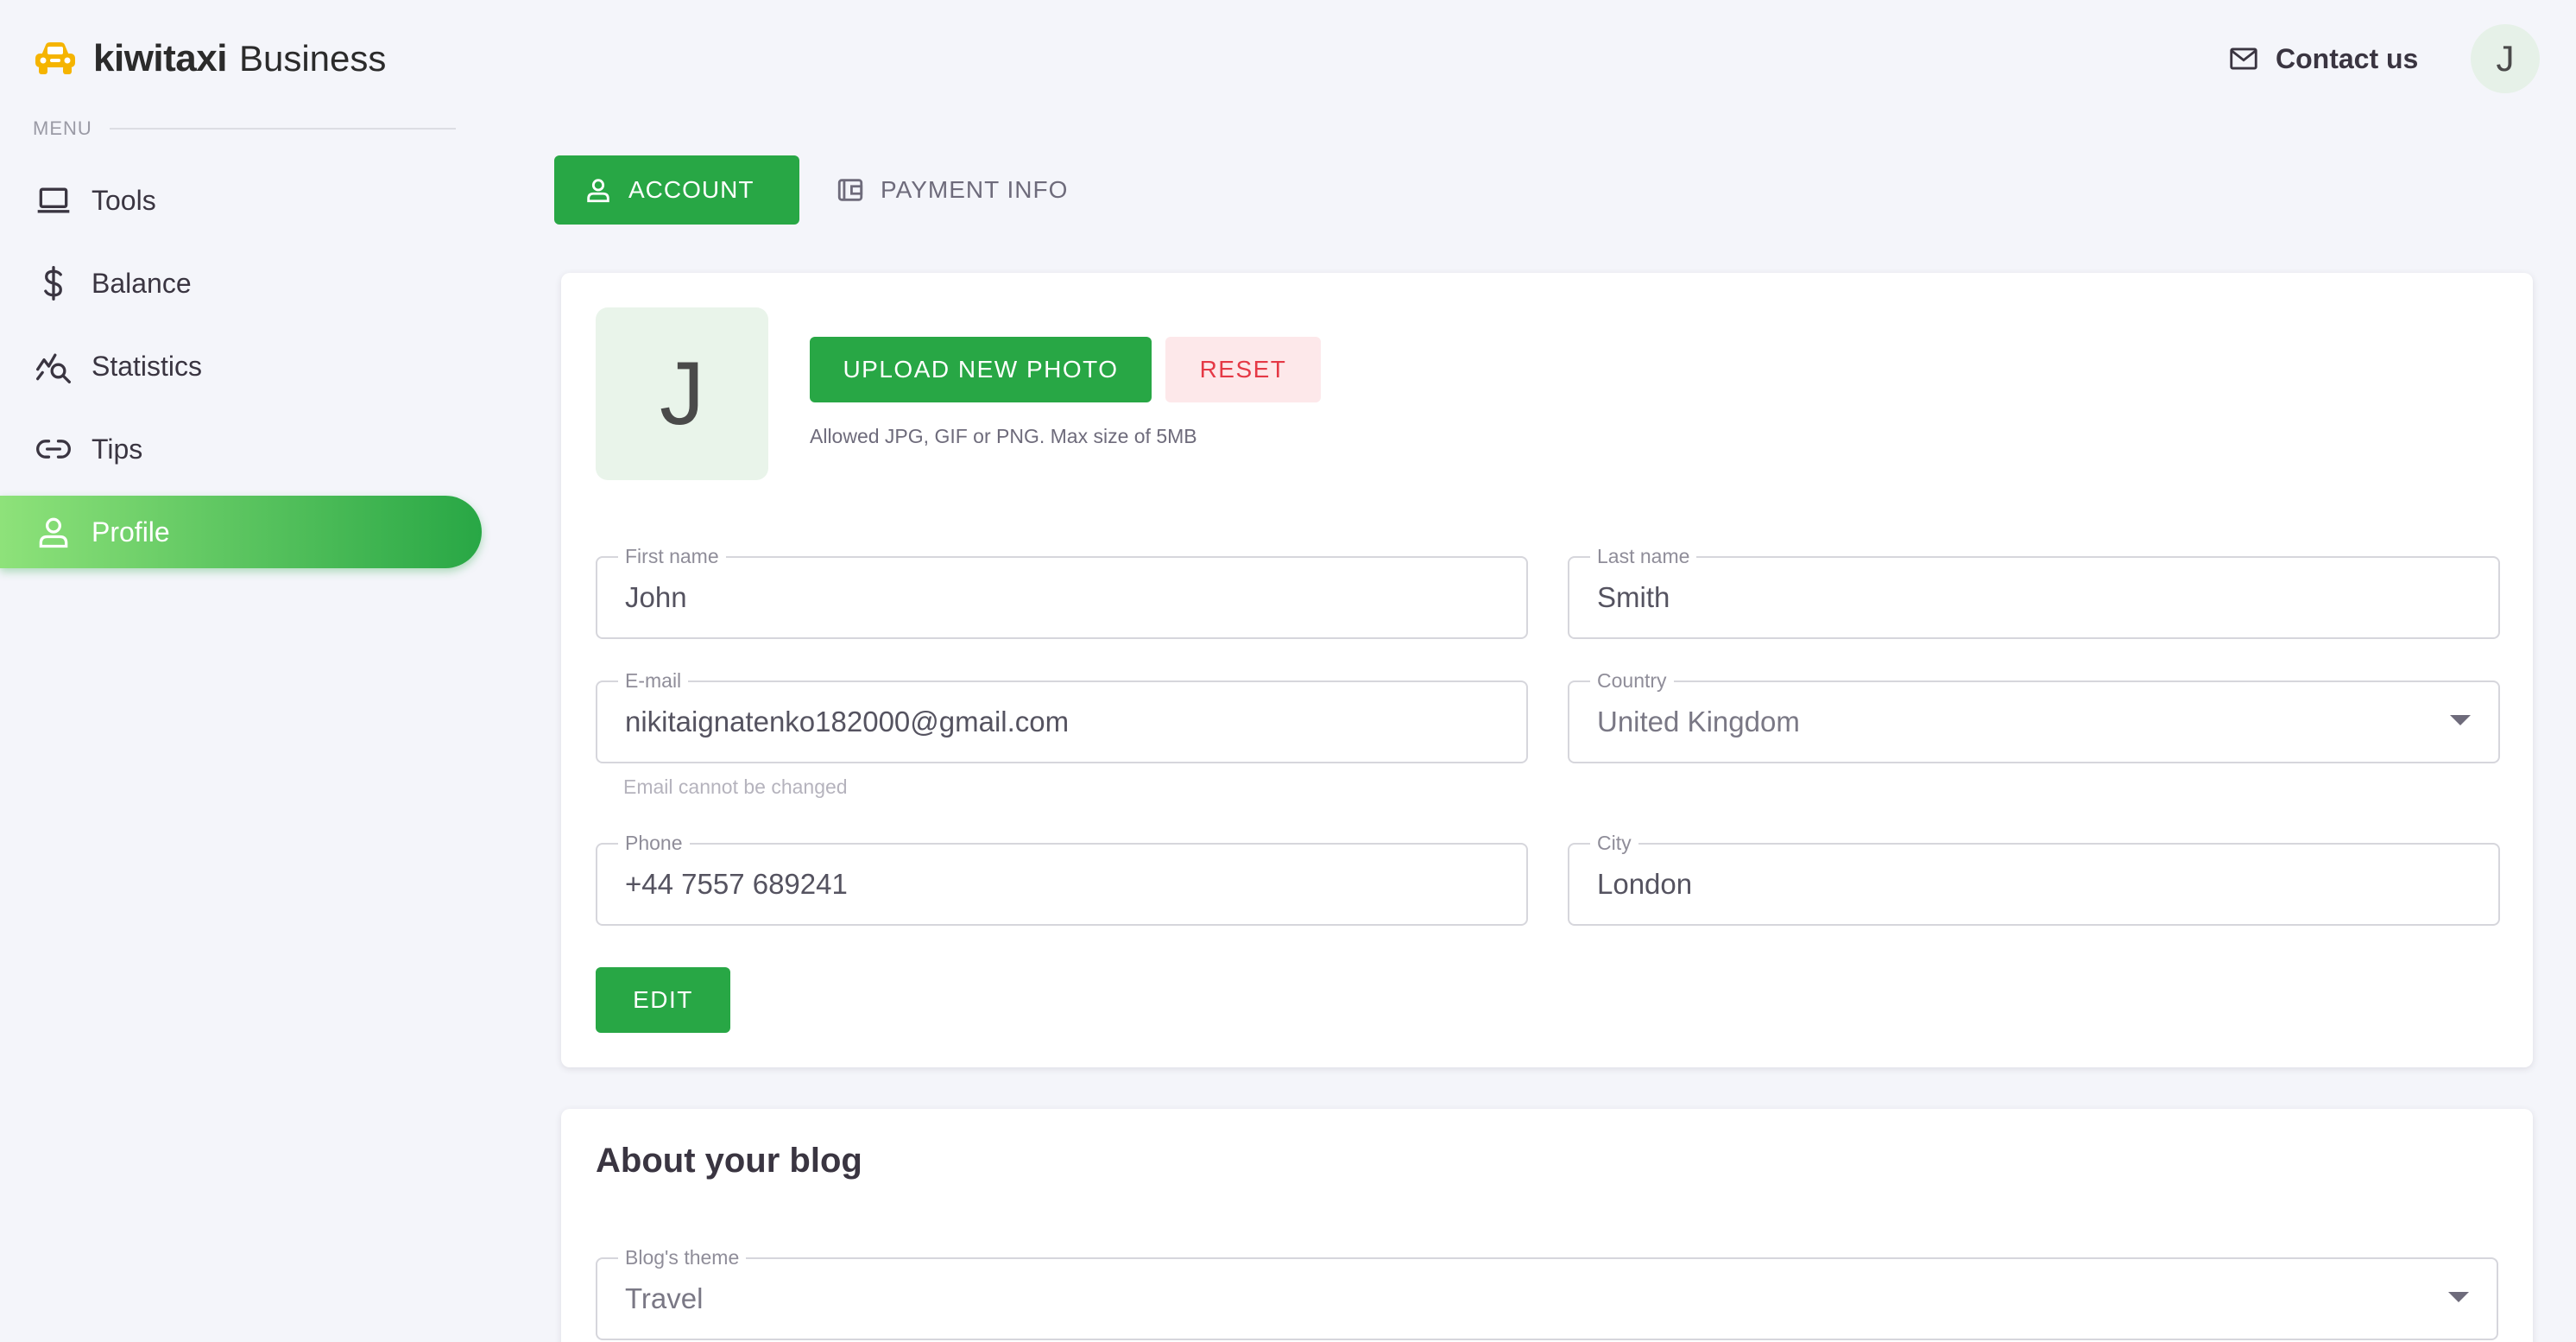 This screenshot has width=2576, height=1342. I want to click on profile-tabs: ACCOUNT PAYMENT INFO, so click(825, 190).